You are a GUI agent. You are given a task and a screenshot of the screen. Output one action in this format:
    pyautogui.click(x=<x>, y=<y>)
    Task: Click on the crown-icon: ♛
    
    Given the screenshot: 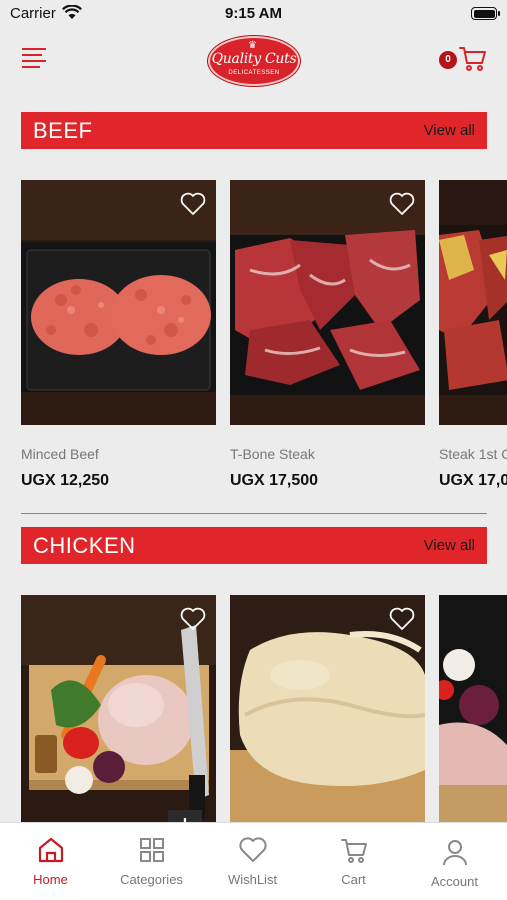 What is the action you would take?
    pyautogui.click(x=252, y=45)
    